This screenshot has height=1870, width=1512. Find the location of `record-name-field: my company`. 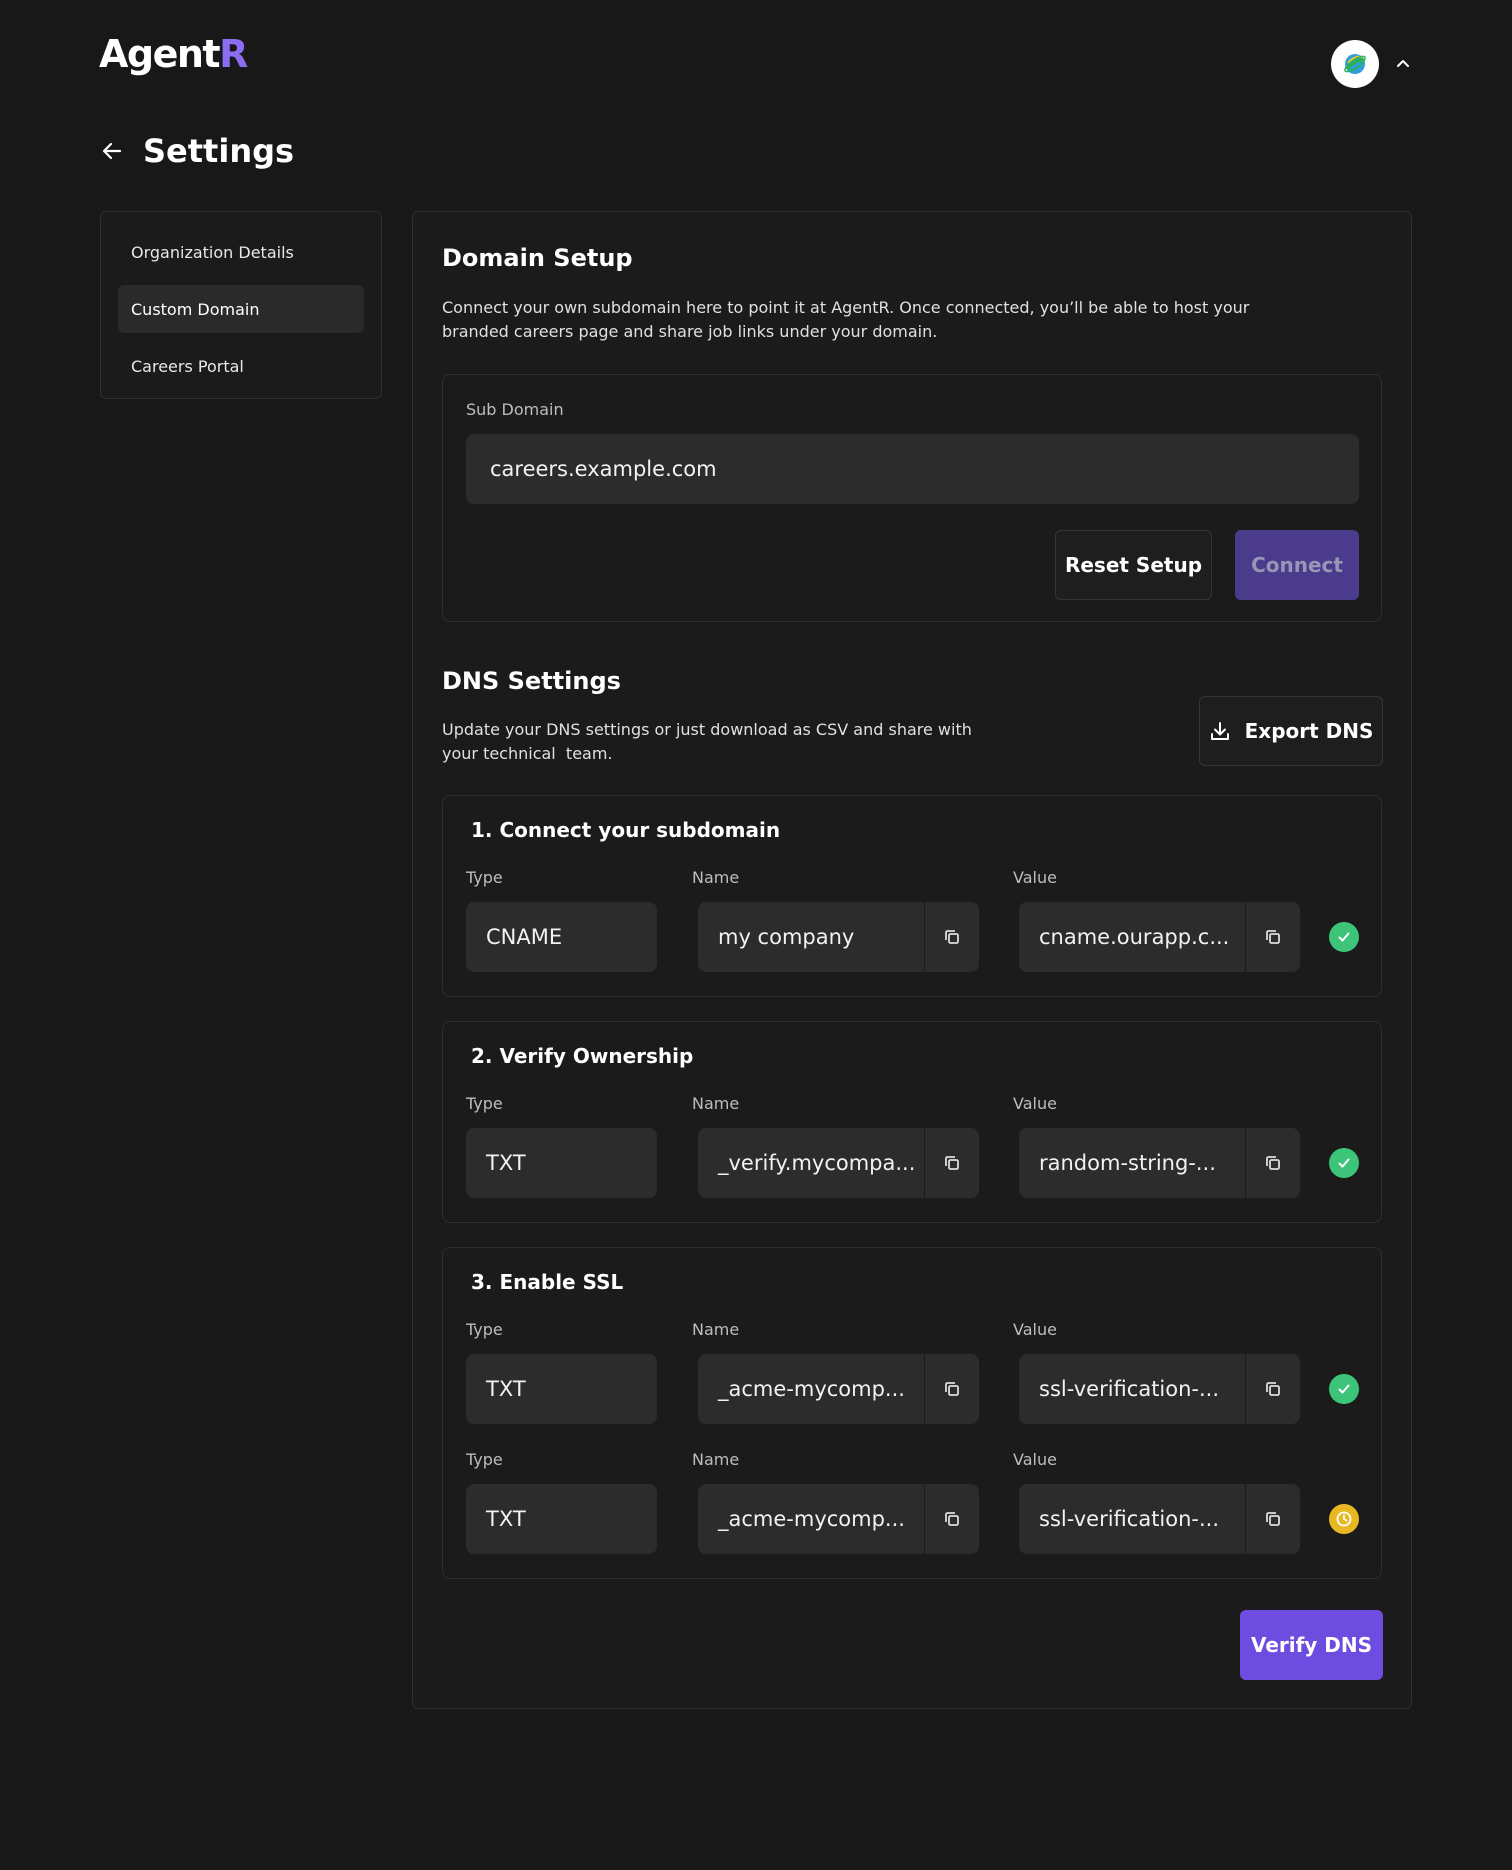

record-name-field: my company is located at coordinates (838, 937).